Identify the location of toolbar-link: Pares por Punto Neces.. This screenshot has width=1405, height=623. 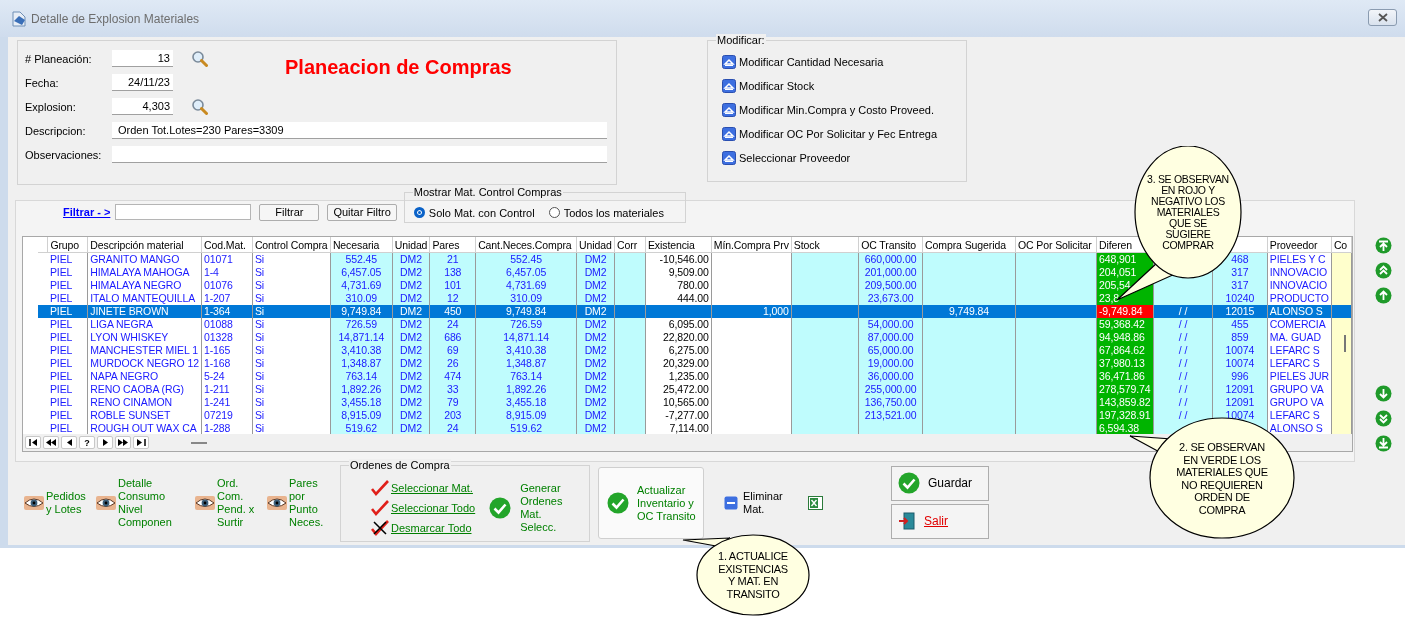
(306, 503).